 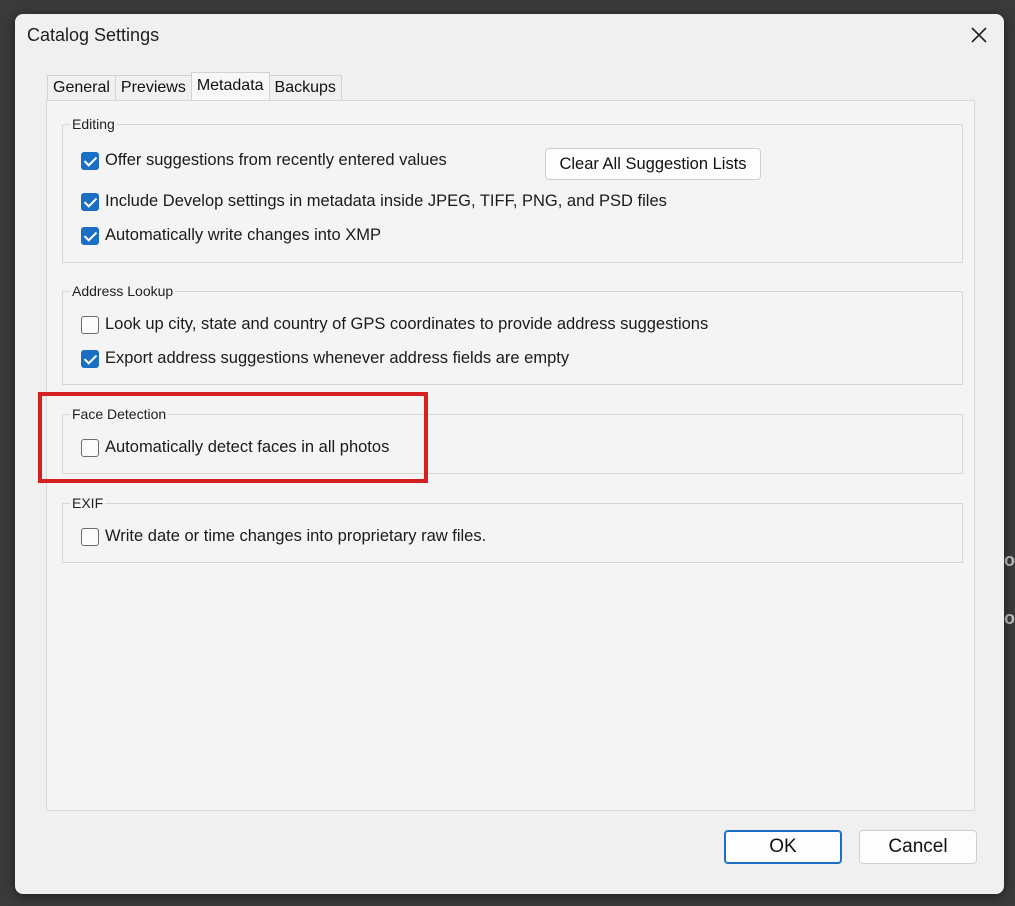 What do you see at coordinates (783, 847) in the screenshot?
I see `ok-button: OK` at bounding box center [783, 847].